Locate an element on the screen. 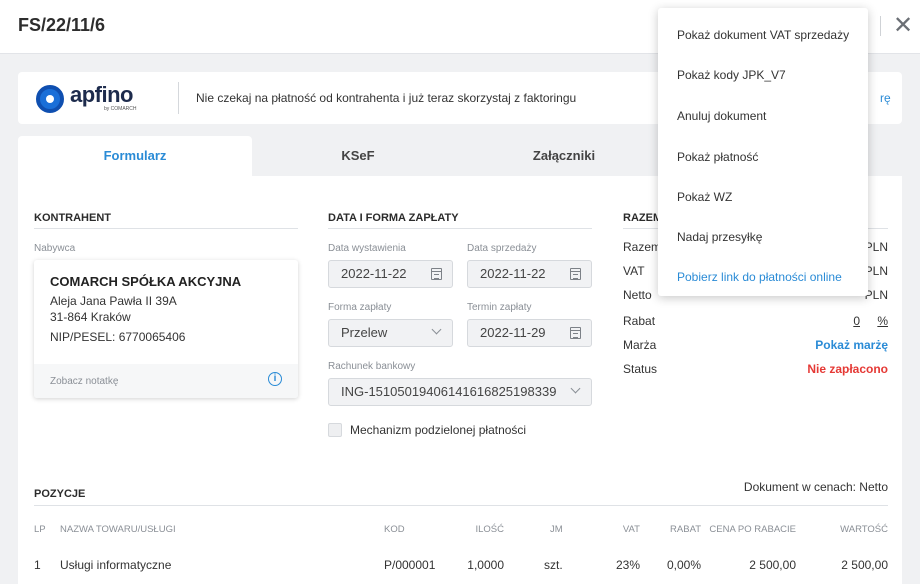 The image size is (920, 584). banner-divider is located at coordinates (178, 98).